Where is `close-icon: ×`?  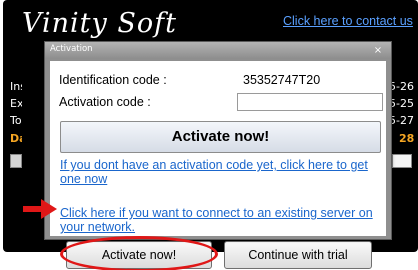 close-icon: × is located at coordinates (378, 50).